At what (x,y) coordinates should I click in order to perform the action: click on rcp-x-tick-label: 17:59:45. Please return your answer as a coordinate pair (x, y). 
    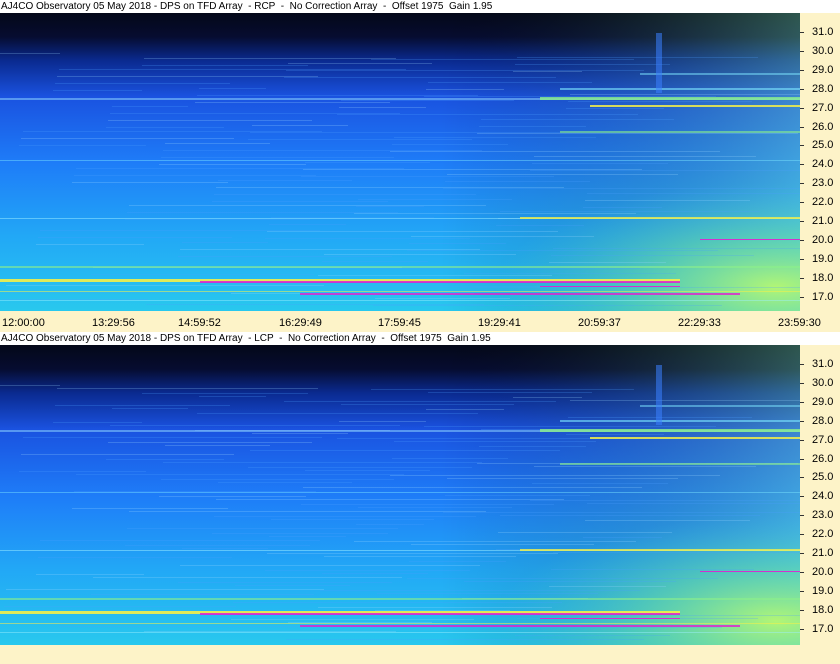
    Looking at the image, I should click on (399, 323).